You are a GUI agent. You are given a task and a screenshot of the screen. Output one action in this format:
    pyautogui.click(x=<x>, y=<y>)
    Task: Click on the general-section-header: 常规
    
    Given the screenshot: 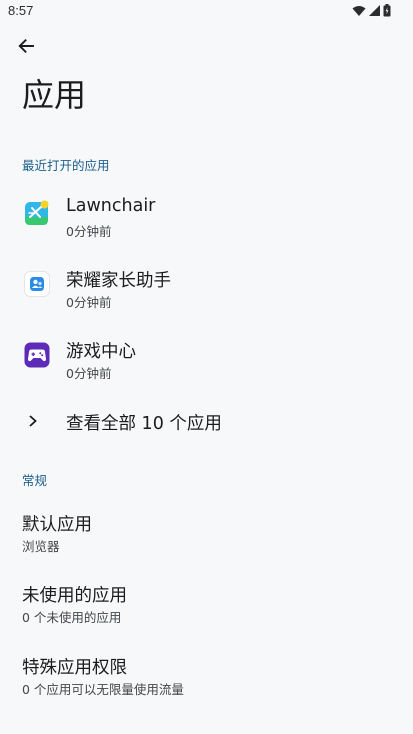 What is the action you would take?
    pyautogui.click(x=35, y=480)
    